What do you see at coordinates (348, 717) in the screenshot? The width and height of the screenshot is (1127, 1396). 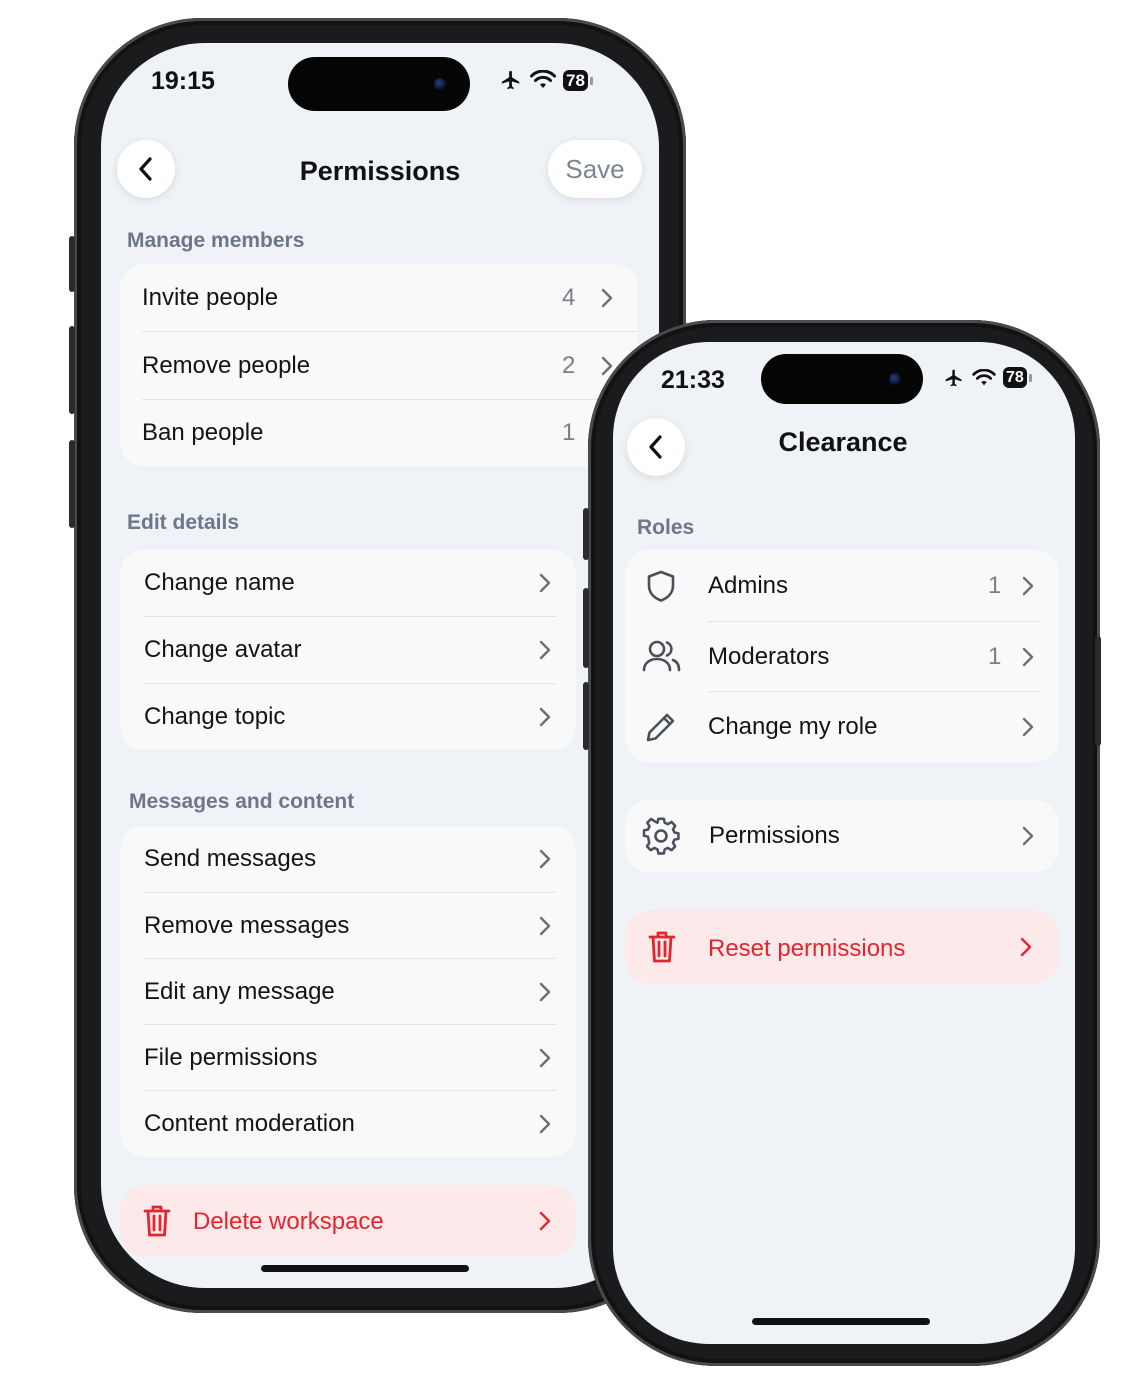 I see `change-topic-row: Change topic` at bounding box center [348, 717].